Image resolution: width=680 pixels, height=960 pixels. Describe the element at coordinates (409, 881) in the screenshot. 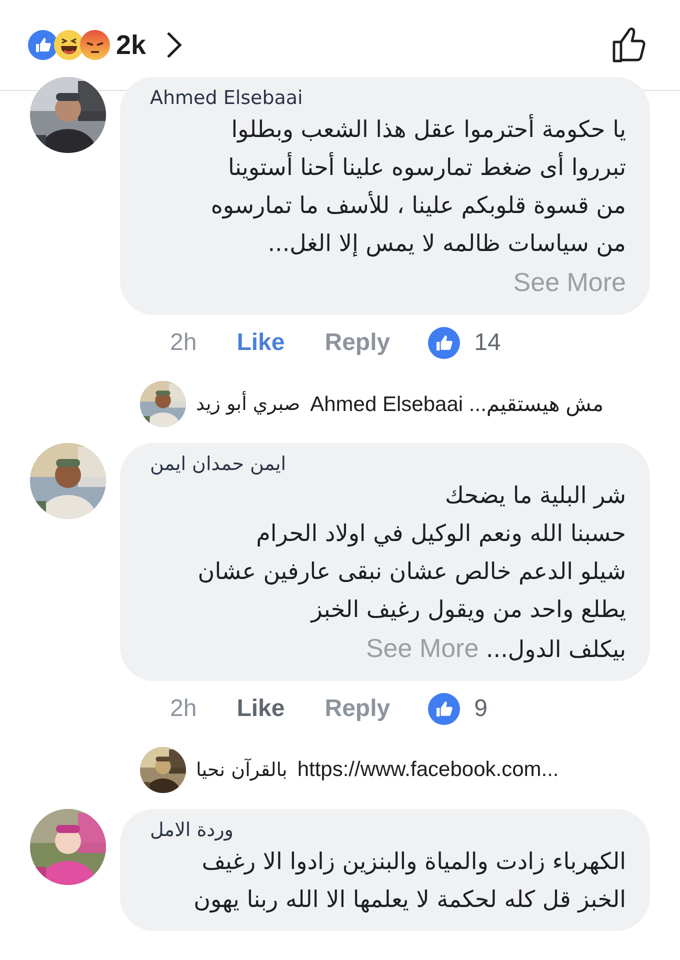

I see `comment-text: الكهرباء زادت والمياة والبنزين زادوا الا رغيف الخبز قل كله لحكمة لا يعلمها الا الله ربنا يهون` at that location.